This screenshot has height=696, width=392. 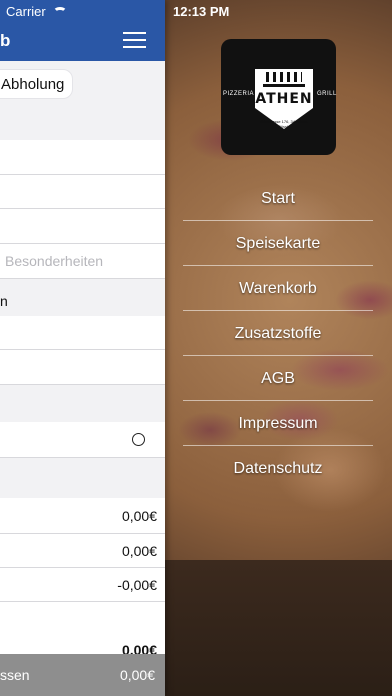 I want to click on logo-address: Südstrasse 176, 340 Beim Rössle, so click(x=284, y=124).